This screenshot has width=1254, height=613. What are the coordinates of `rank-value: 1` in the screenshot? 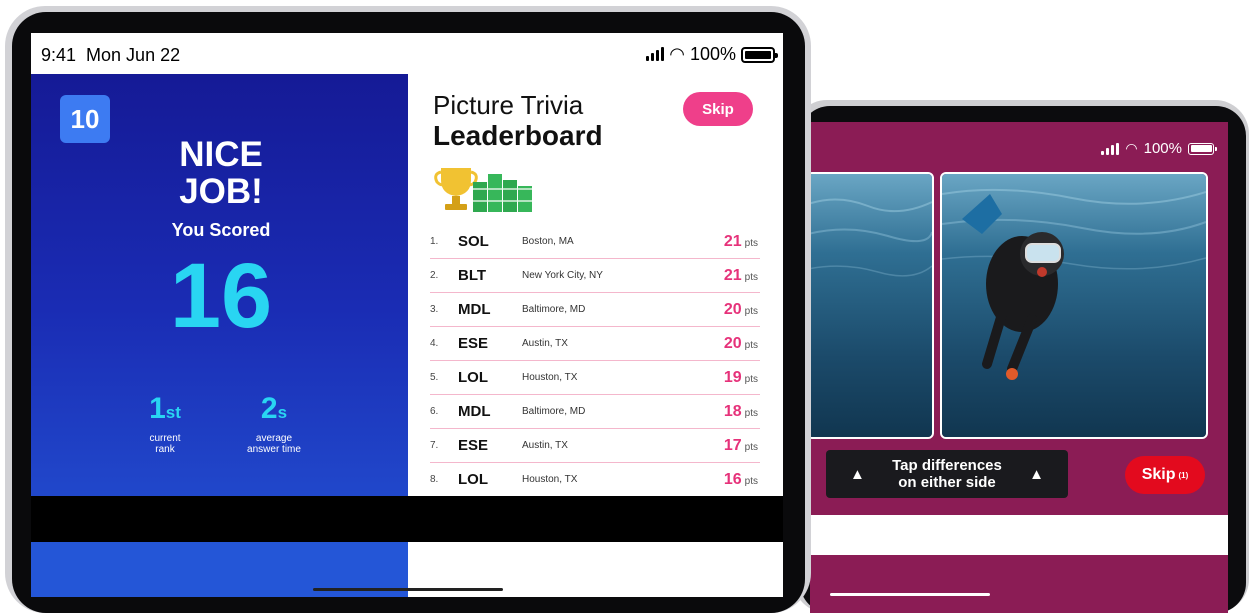 It's located at (157, 408).